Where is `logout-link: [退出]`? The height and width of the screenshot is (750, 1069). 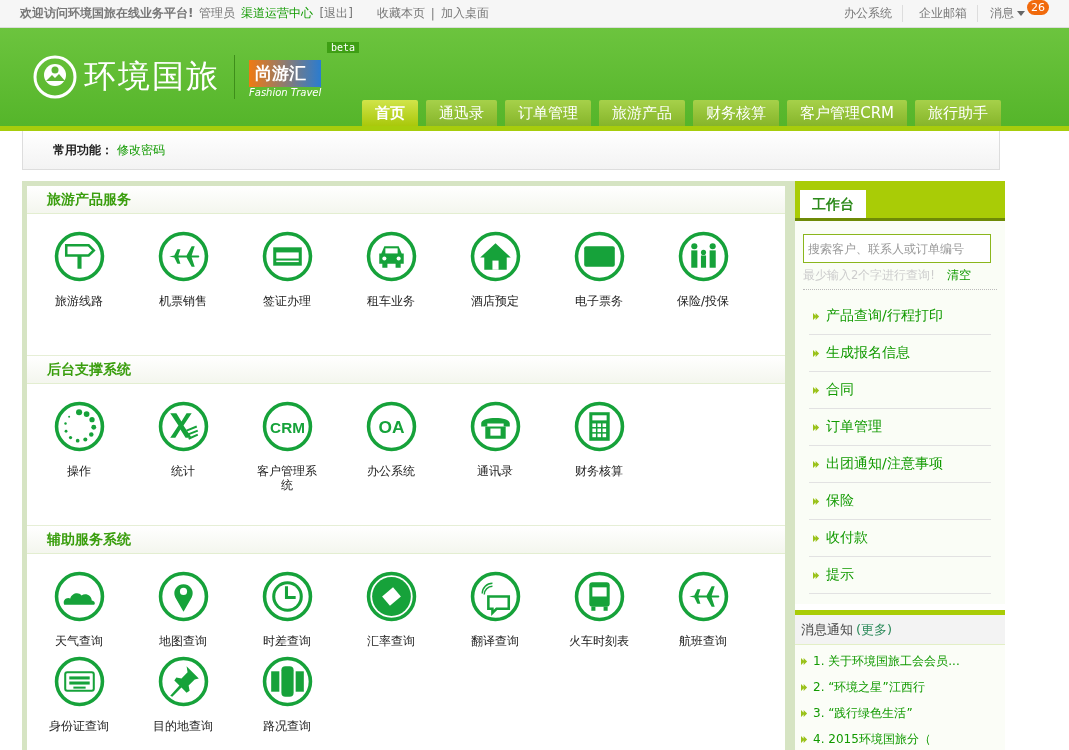
logout-link: [退出] is located at coordinates (336, 13).